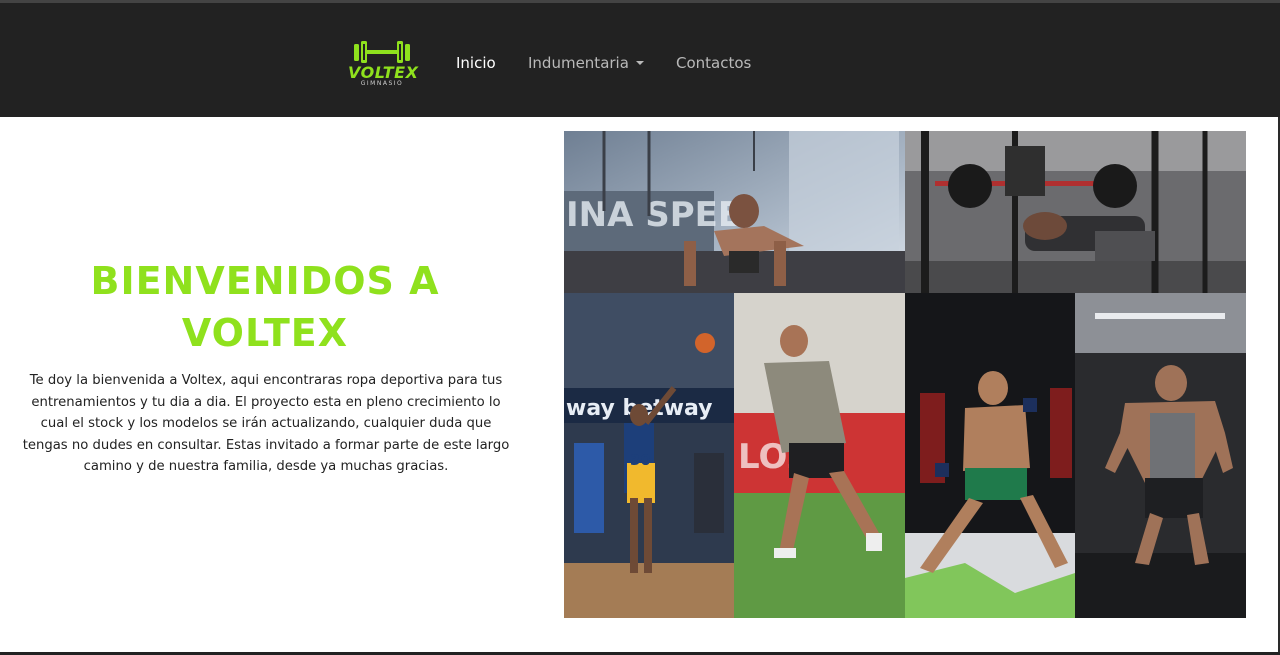 Image resolution: width=1280 pixels, height=655 pixels. Describe the element at coordinates (383, 66) in the screenshot. I see `brand-logo: VOLTEX GIMNASIO` at that location.